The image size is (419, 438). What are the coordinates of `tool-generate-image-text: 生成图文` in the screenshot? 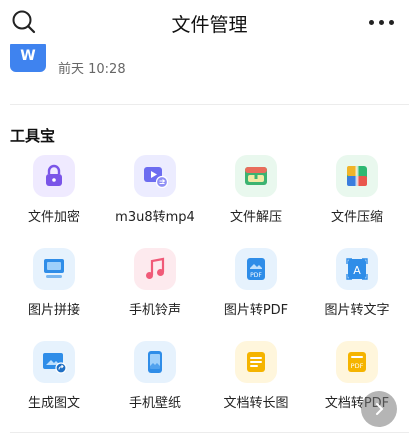 It's located at (54, 381).